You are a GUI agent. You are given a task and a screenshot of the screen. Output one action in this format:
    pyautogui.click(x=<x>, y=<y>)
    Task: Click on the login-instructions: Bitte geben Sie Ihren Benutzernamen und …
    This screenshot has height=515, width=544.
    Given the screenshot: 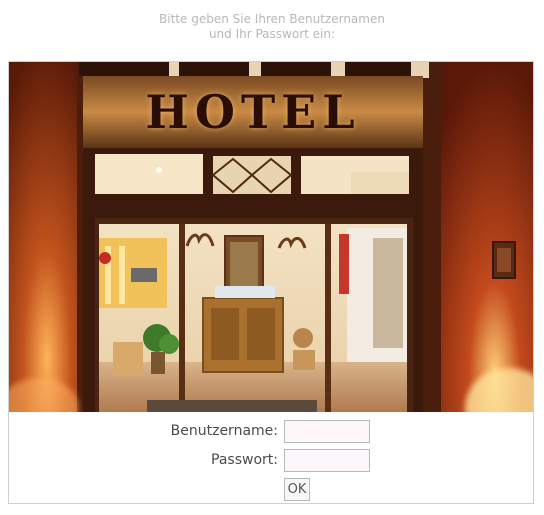 What is the action you would take?
    pyautogui.click(x=272, y=27)
    